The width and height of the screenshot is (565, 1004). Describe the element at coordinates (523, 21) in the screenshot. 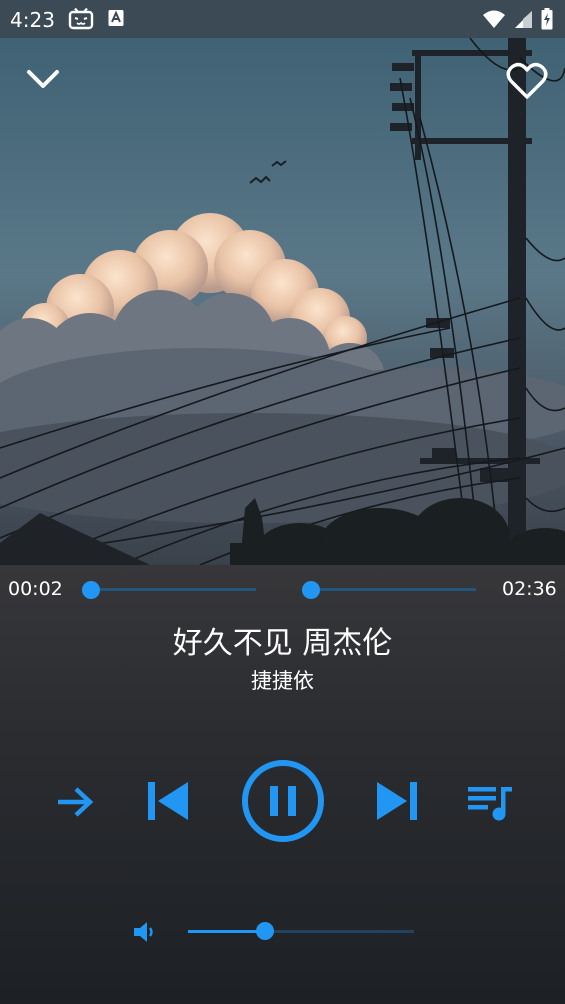

I see `signal-icon` at that location.